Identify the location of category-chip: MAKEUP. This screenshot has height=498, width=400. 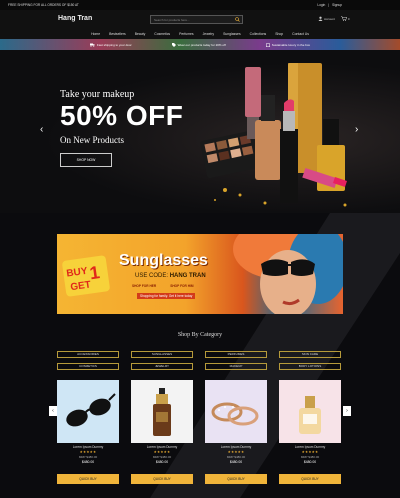
(236, 366).